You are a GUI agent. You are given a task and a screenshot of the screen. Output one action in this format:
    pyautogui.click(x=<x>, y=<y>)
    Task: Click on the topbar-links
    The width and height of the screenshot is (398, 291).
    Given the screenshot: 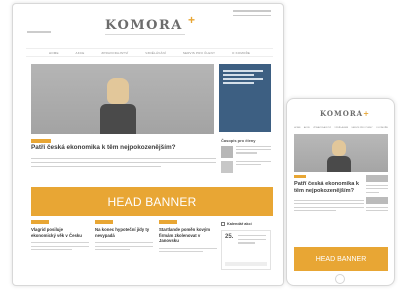 What is the action you would take?
    pyautogui.click(x=252, y=14)
    